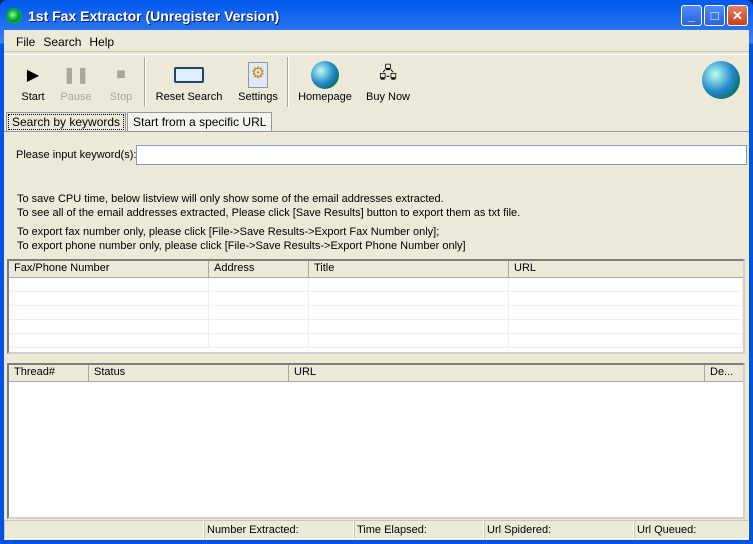 The image size is (753, 544). I want to click on reset-label: Reset Search, so click(189, 97).